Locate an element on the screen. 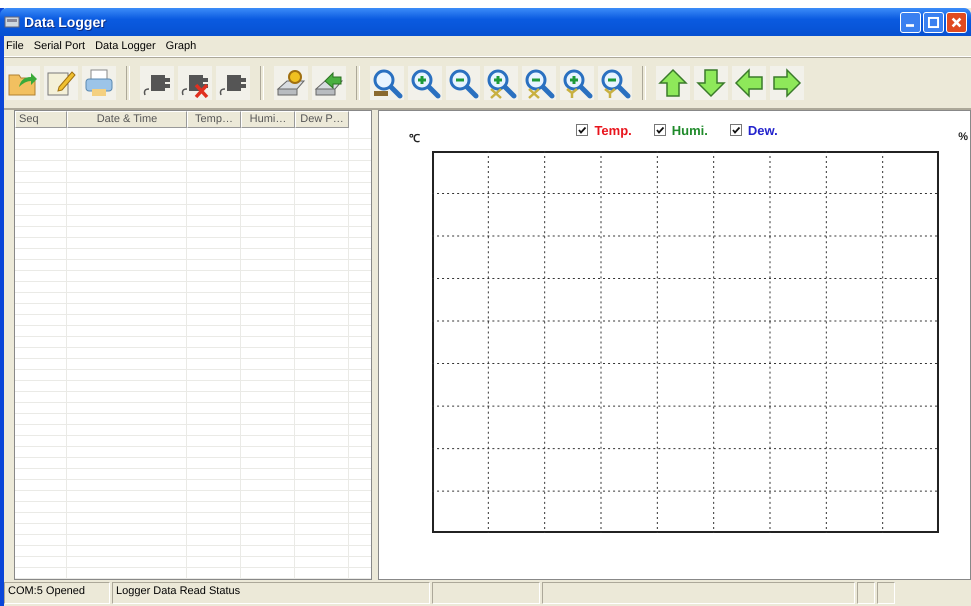 The width and height of the screenshot is (971, 606). zoom-out-x-icon is located at coordinates (539, 83).